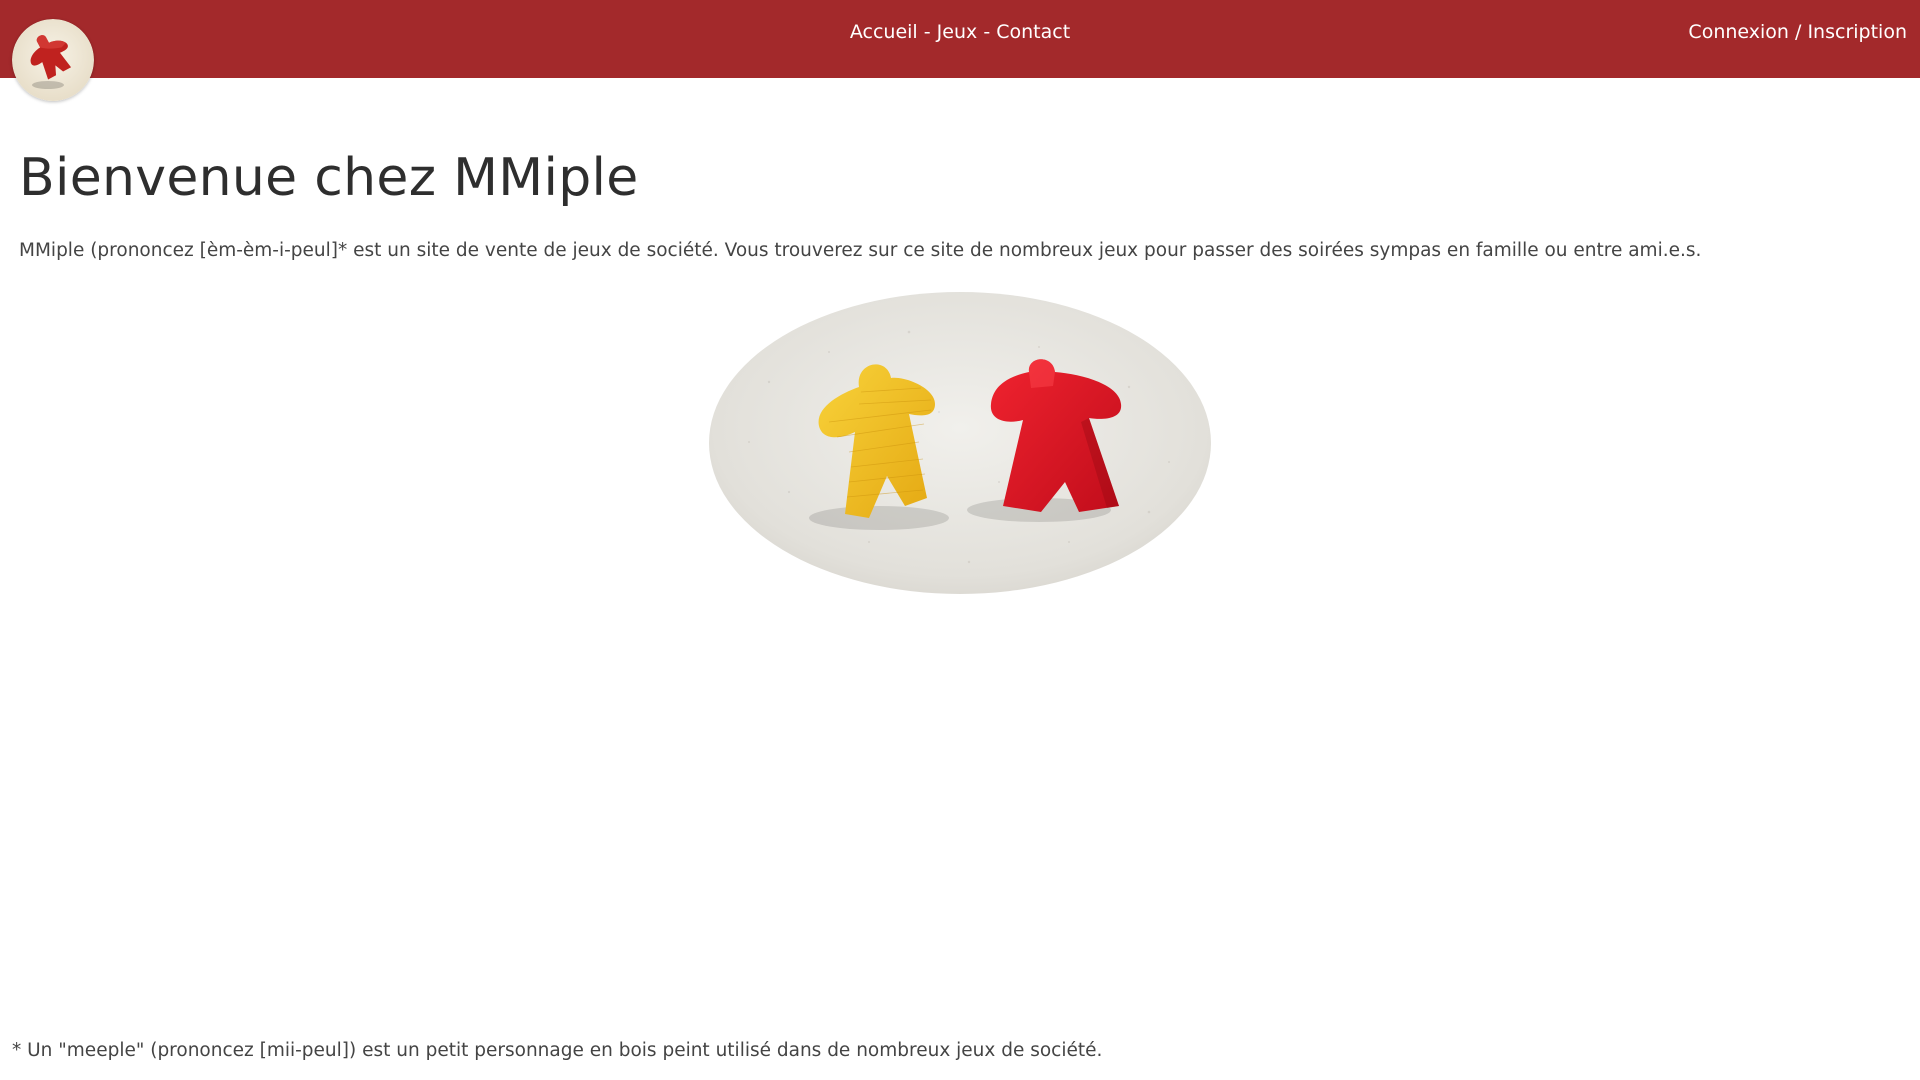 The width and height of the screenshot is (1920, 1080). Describe the element at coordinates (884, 32) in the screenshot. I see `nav-link-home: Accueil` at that location.